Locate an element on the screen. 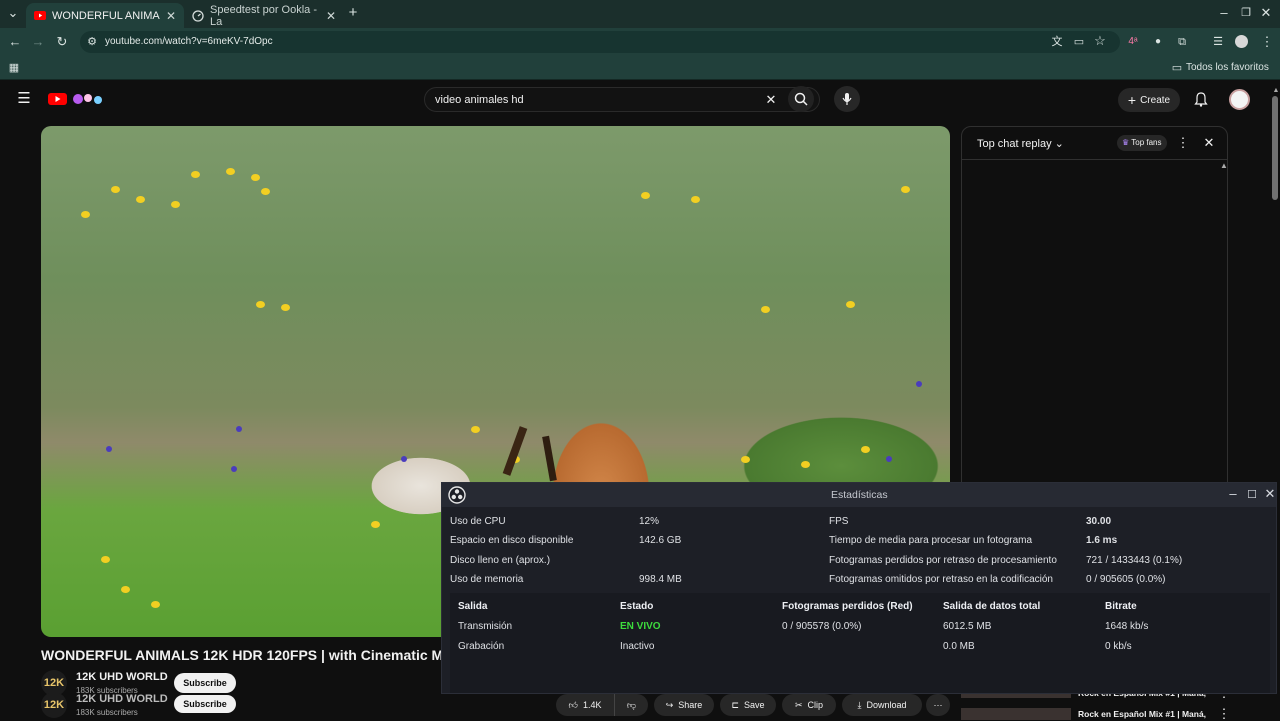  all-bookmarks-link: Todos los favoritos is located at coordinates (1227, 67).